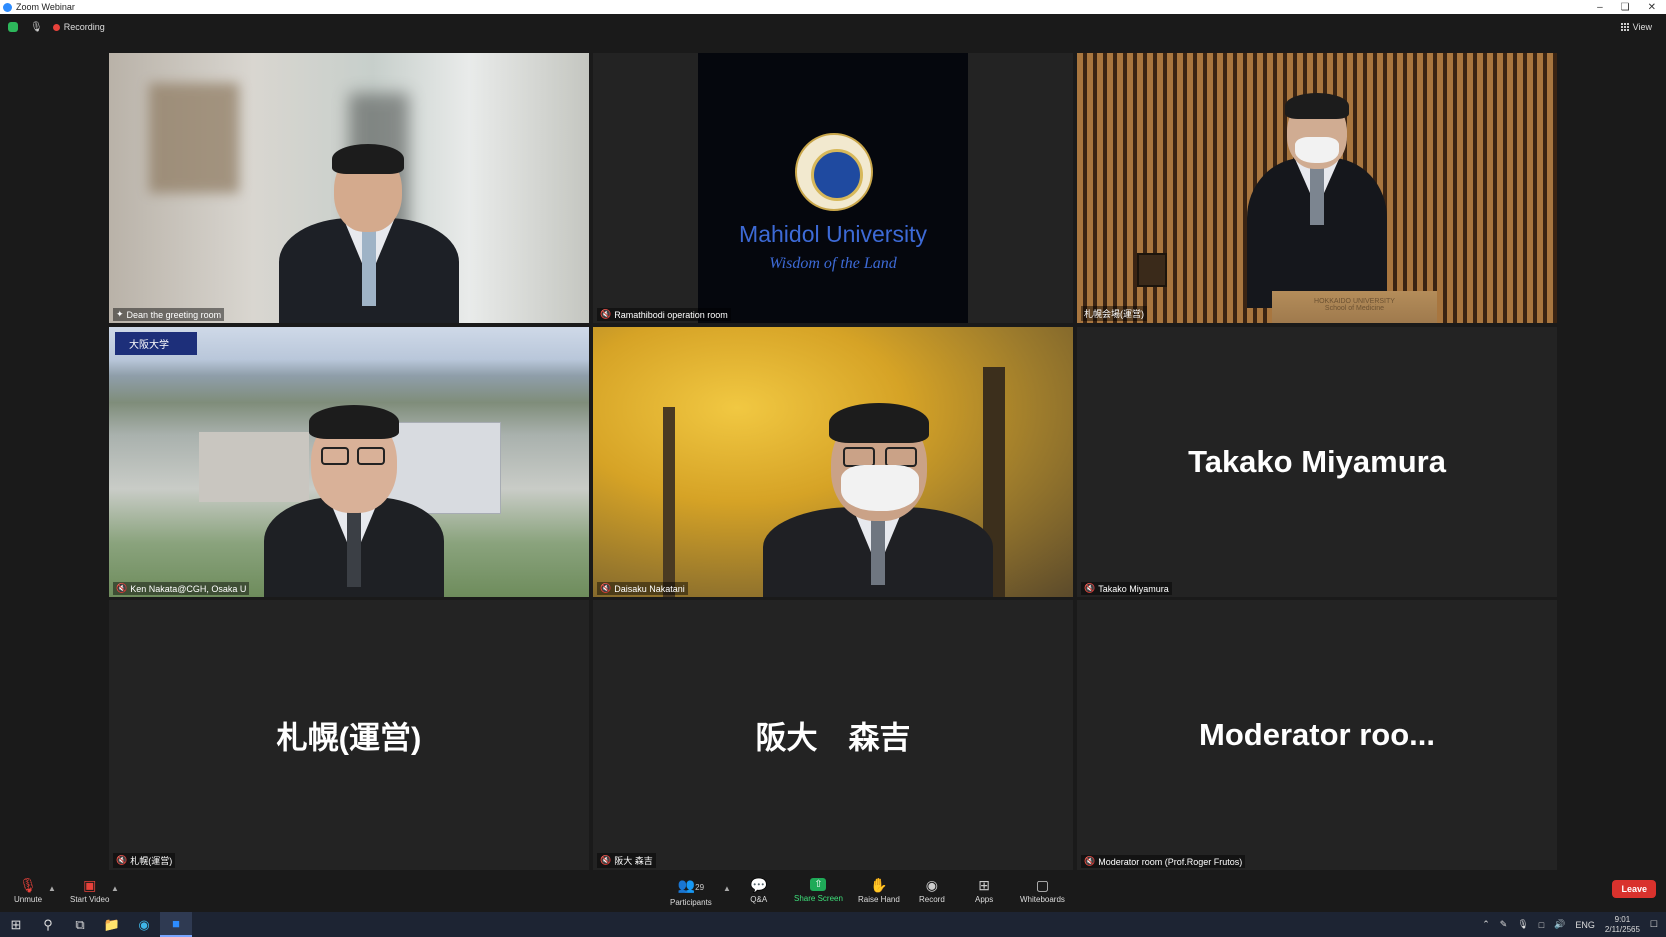 The image size is (1666, 937). What do you see at coordinates (833, 27) in the screenshot?
I see `meeting-topbar: 🎙 Recording View` at bounding box center [833, 27].